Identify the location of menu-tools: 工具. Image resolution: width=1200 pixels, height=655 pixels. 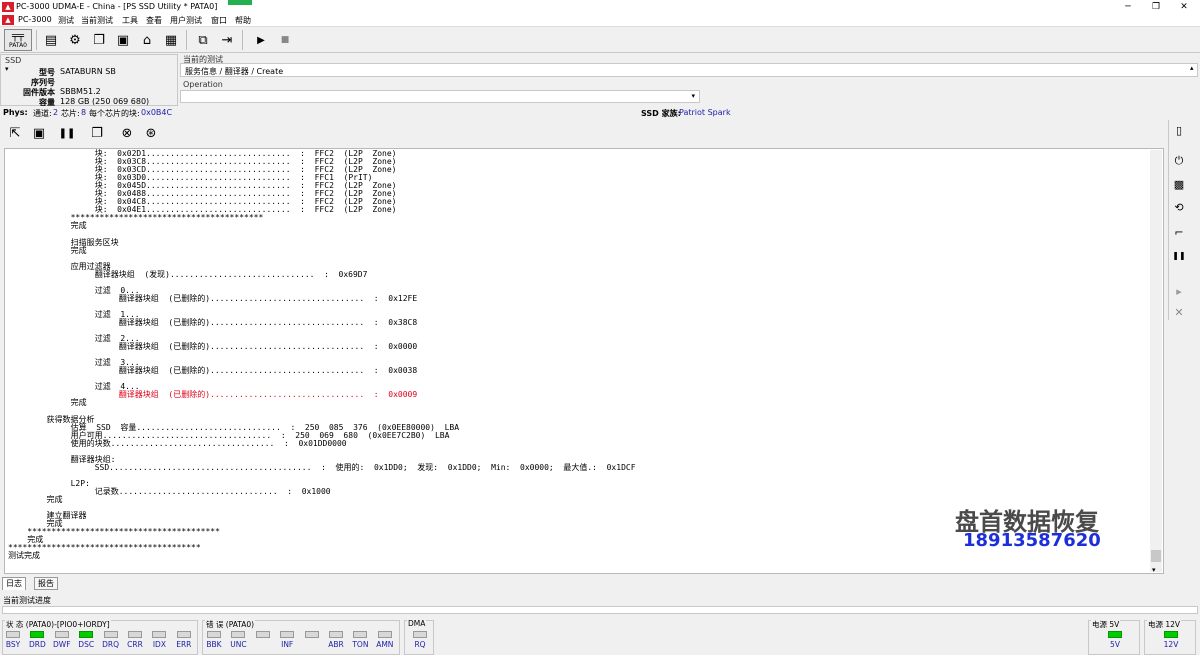
(130, 20).